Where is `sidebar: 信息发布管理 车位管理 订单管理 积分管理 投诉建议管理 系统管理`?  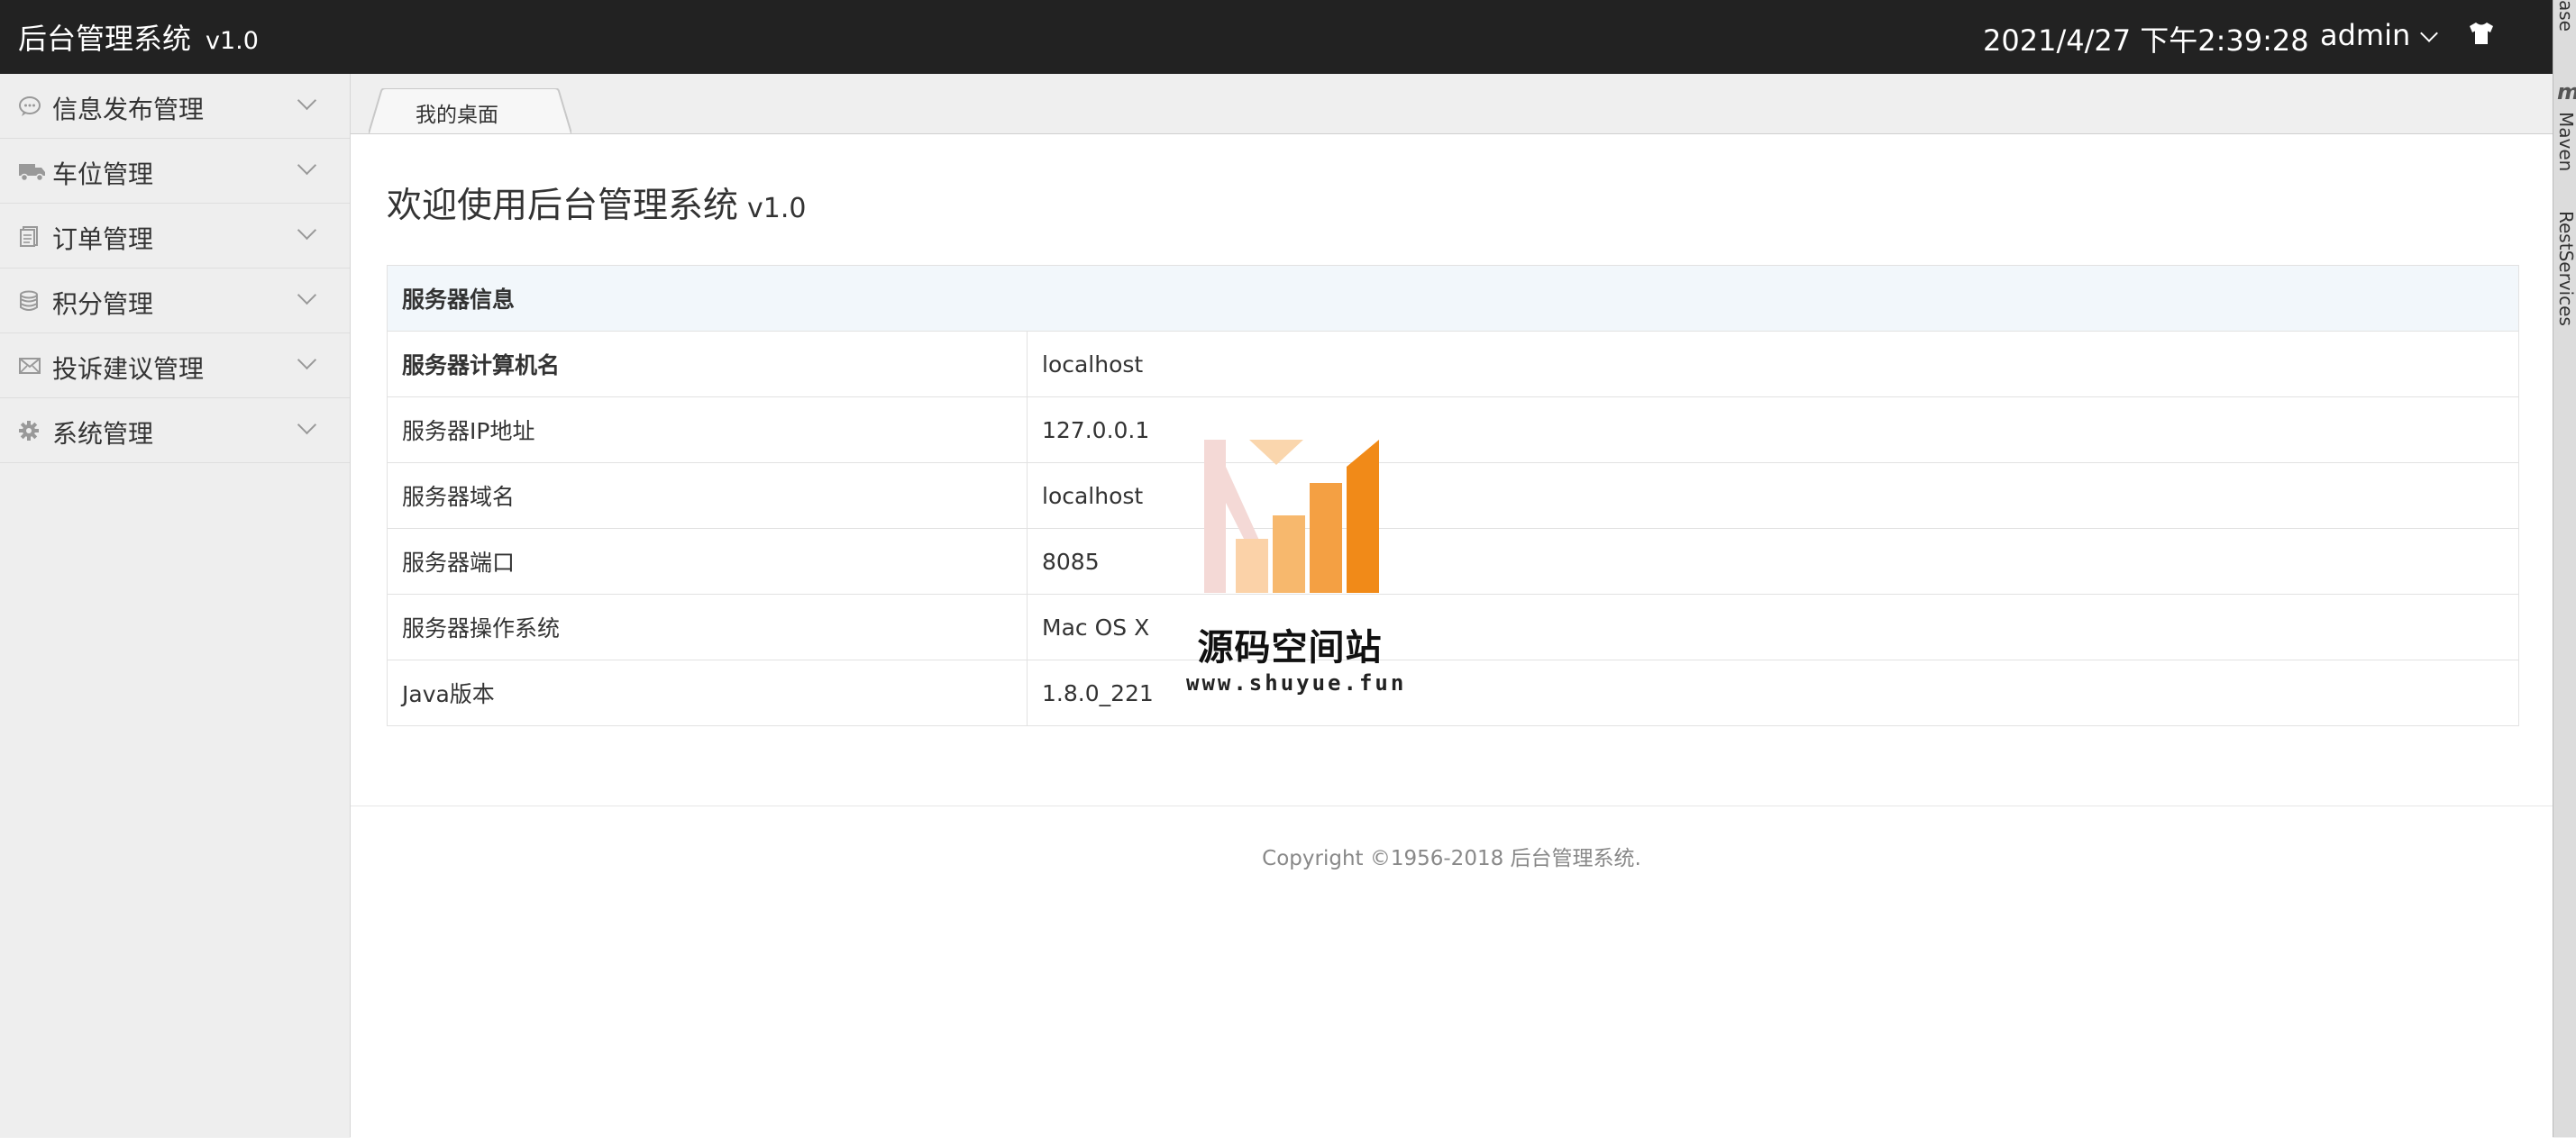
sidebar: 信息发布管理 车位管理 订单管理 积分管理 投诉建议管理 系统管理 is located at coordinates (175, 605).